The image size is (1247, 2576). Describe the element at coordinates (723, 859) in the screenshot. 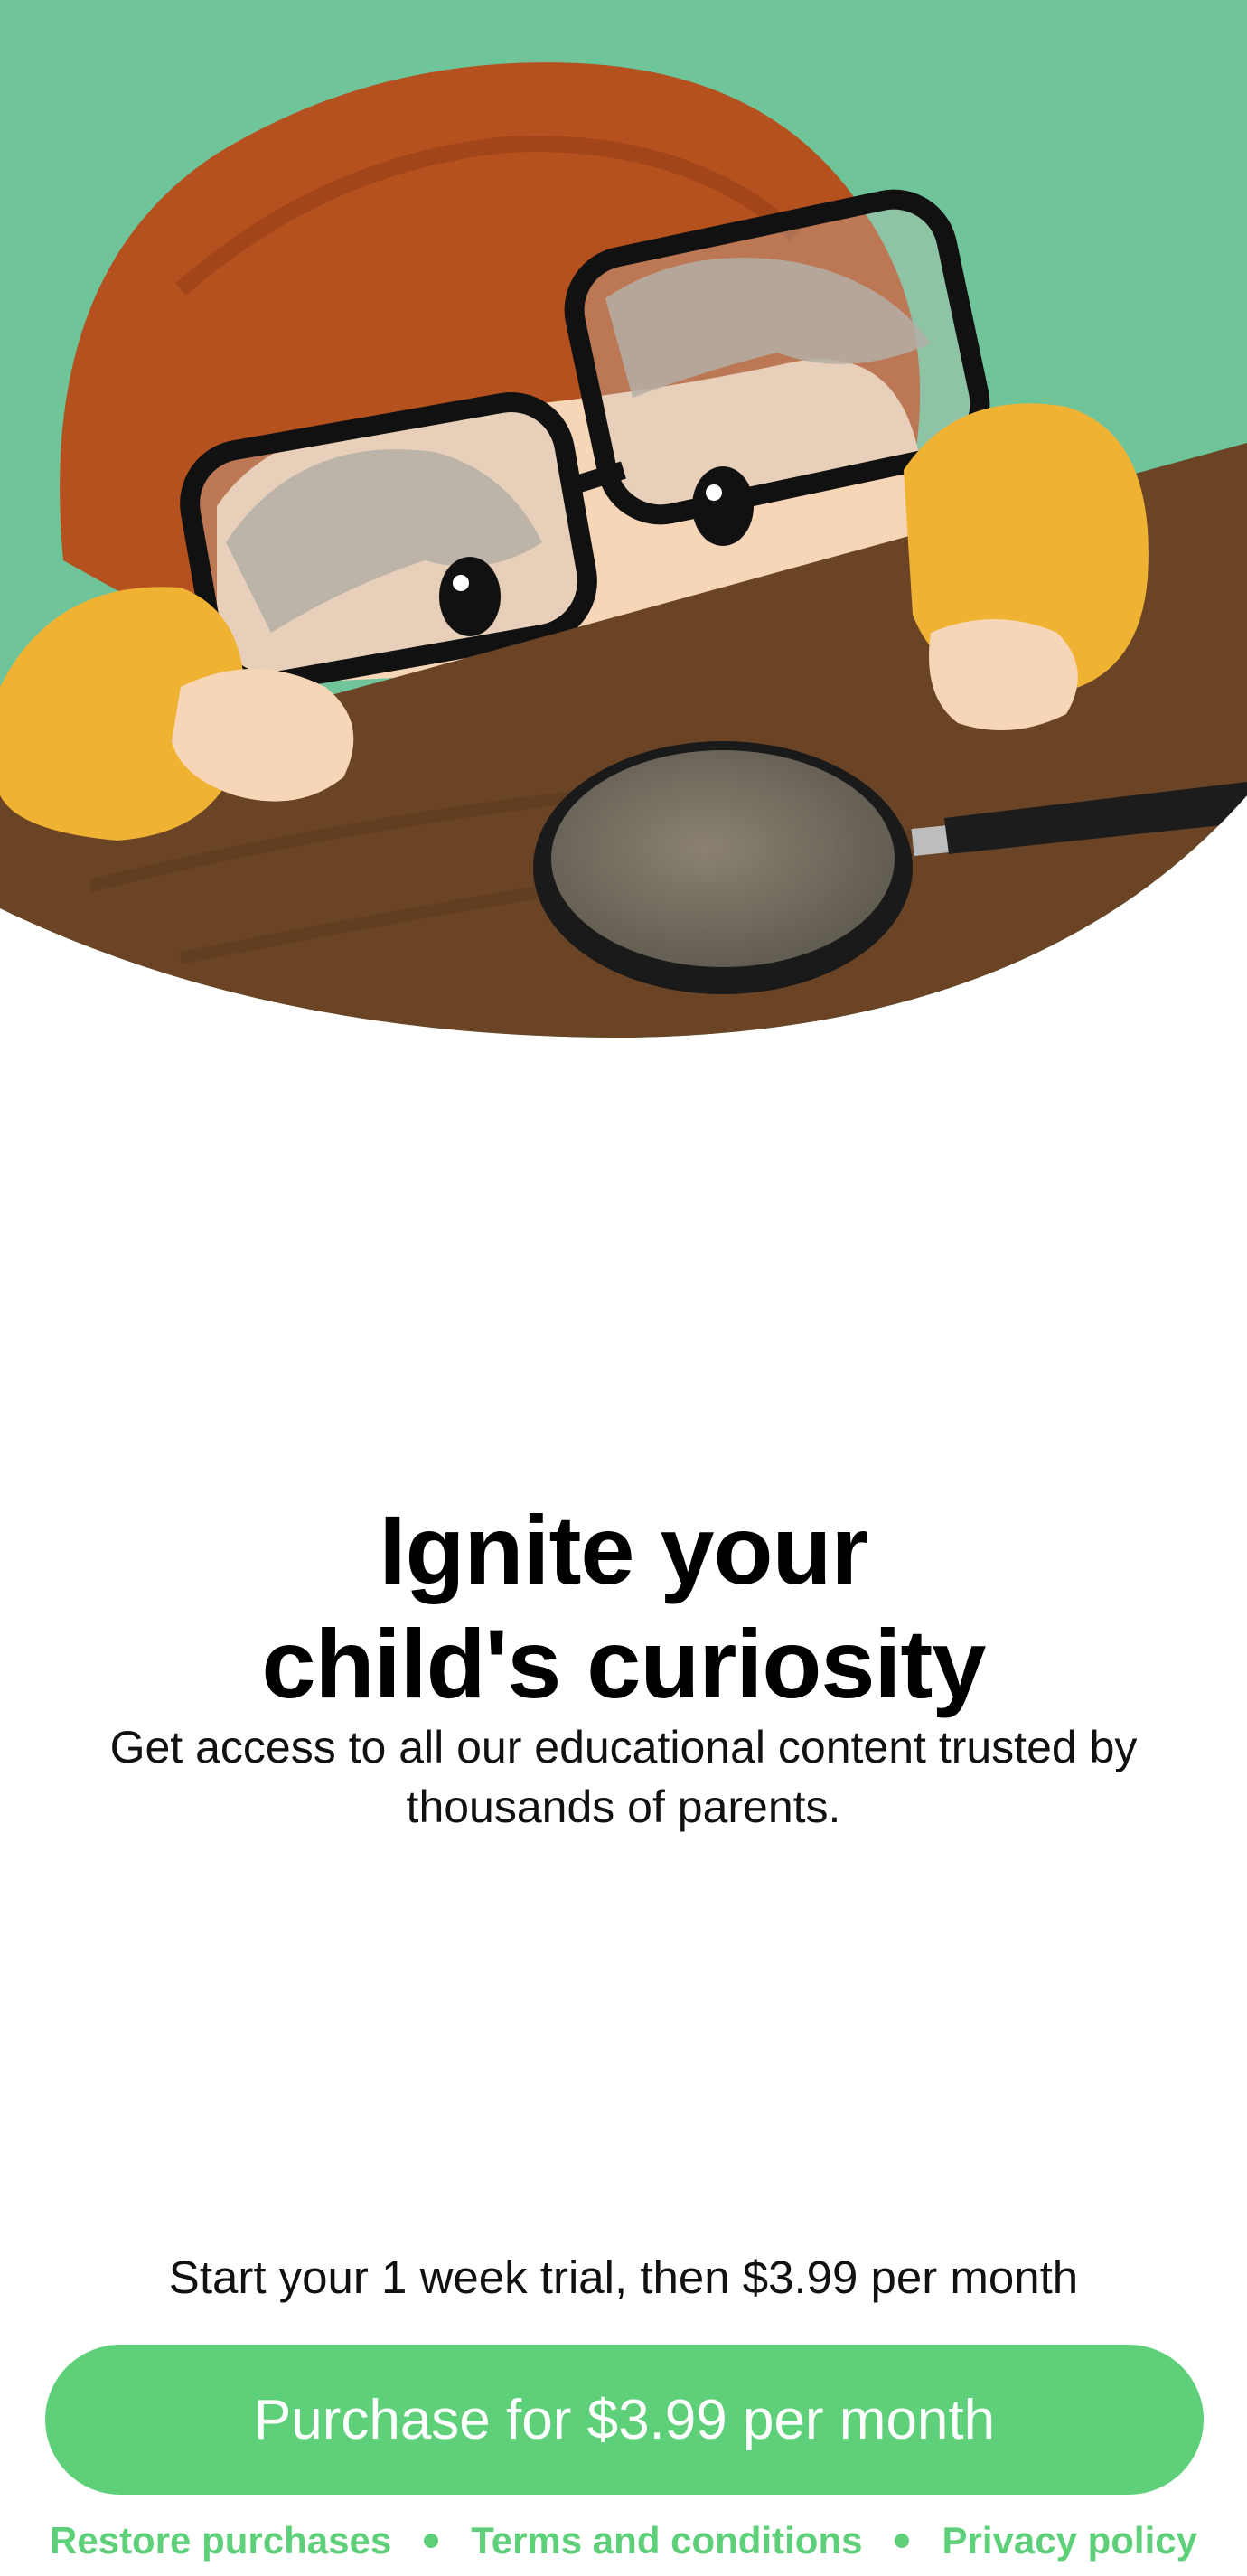

I see `magnifying-glass-lens` at that location.